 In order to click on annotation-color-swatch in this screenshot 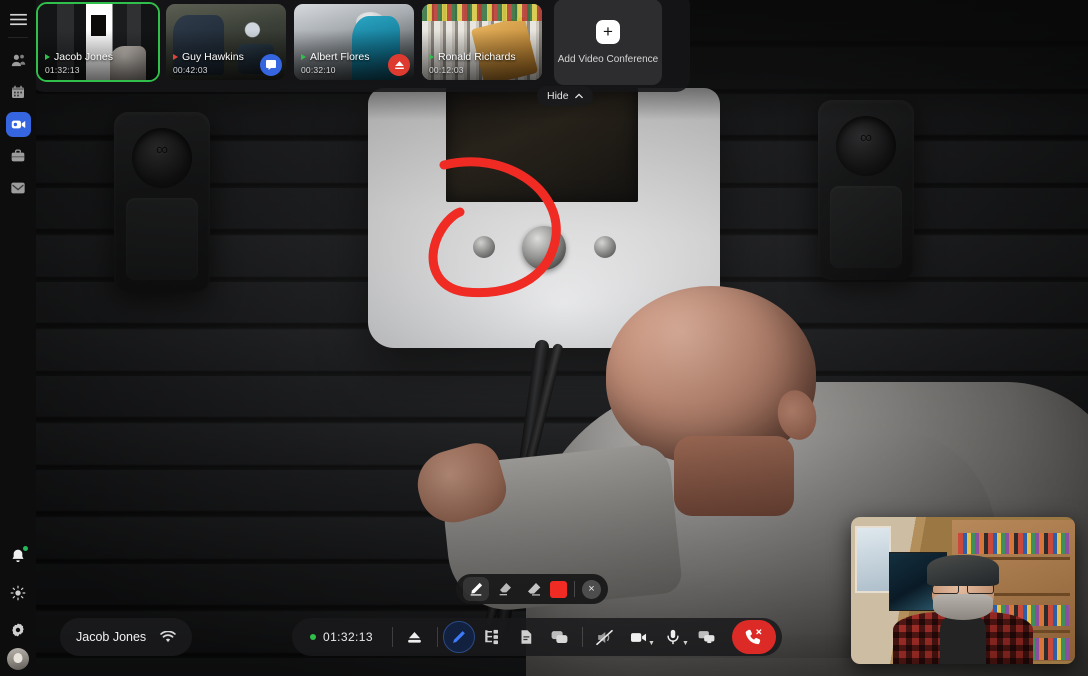, I will do `click(558, 589)`.